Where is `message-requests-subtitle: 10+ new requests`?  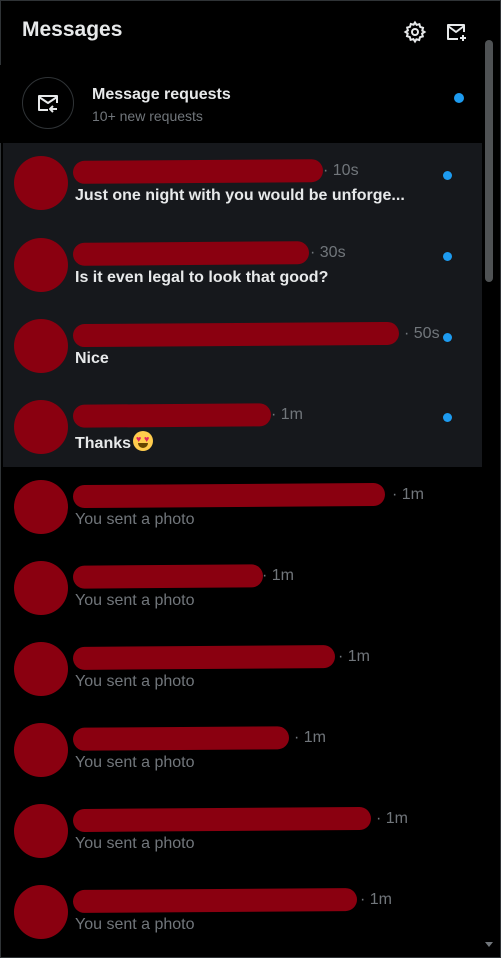 message-requests-subtitle: 10+ new requests is located at coordinates (147, 116).